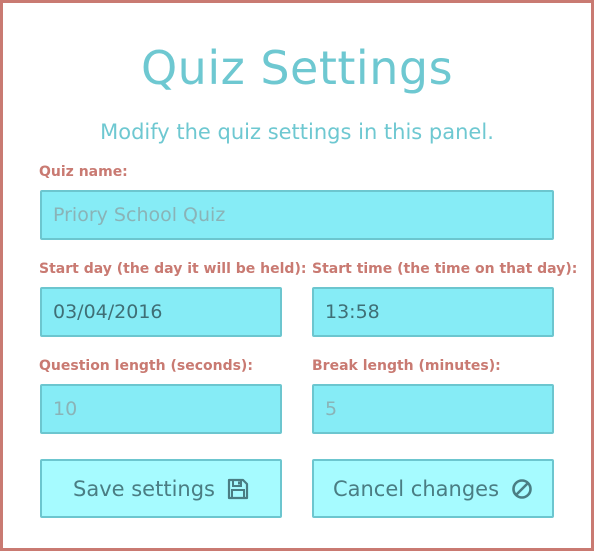  Describe the element at coordinates (146, 366) in the screenshot. I see `question-length-label: Question length (seconds):` at that location.